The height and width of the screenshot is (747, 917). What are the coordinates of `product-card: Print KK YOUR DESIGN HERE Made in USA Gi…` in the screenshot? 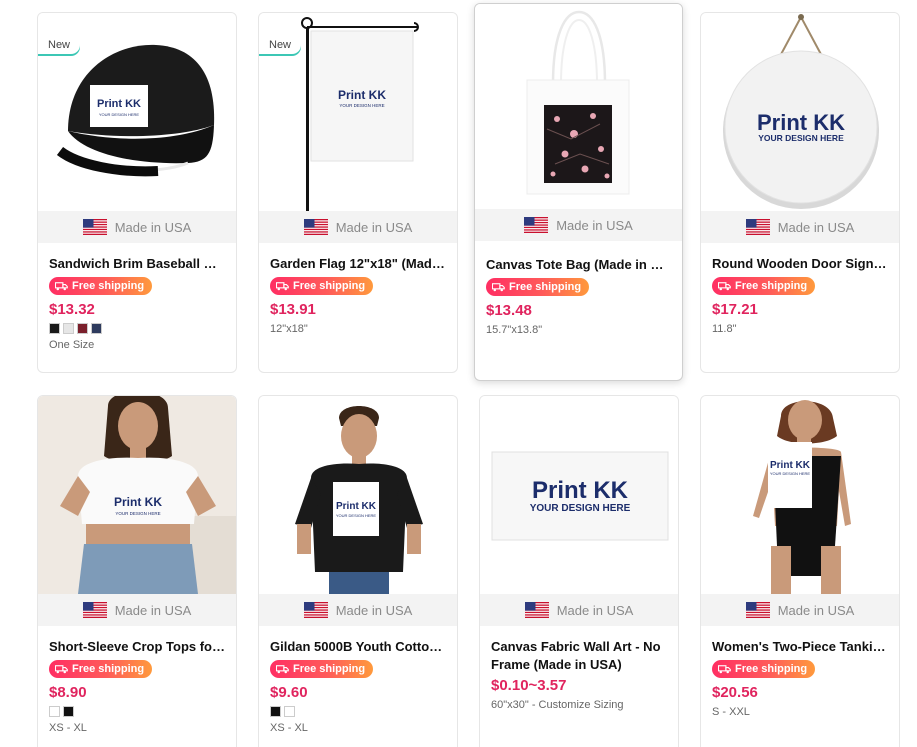 It's located at (358, 571).